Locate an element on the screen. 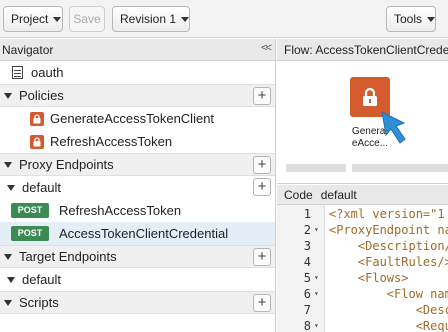 This screenshot has width=448, height=332. policy-label: GenerateAccessTokenClient is located at coordinates (132, 118).